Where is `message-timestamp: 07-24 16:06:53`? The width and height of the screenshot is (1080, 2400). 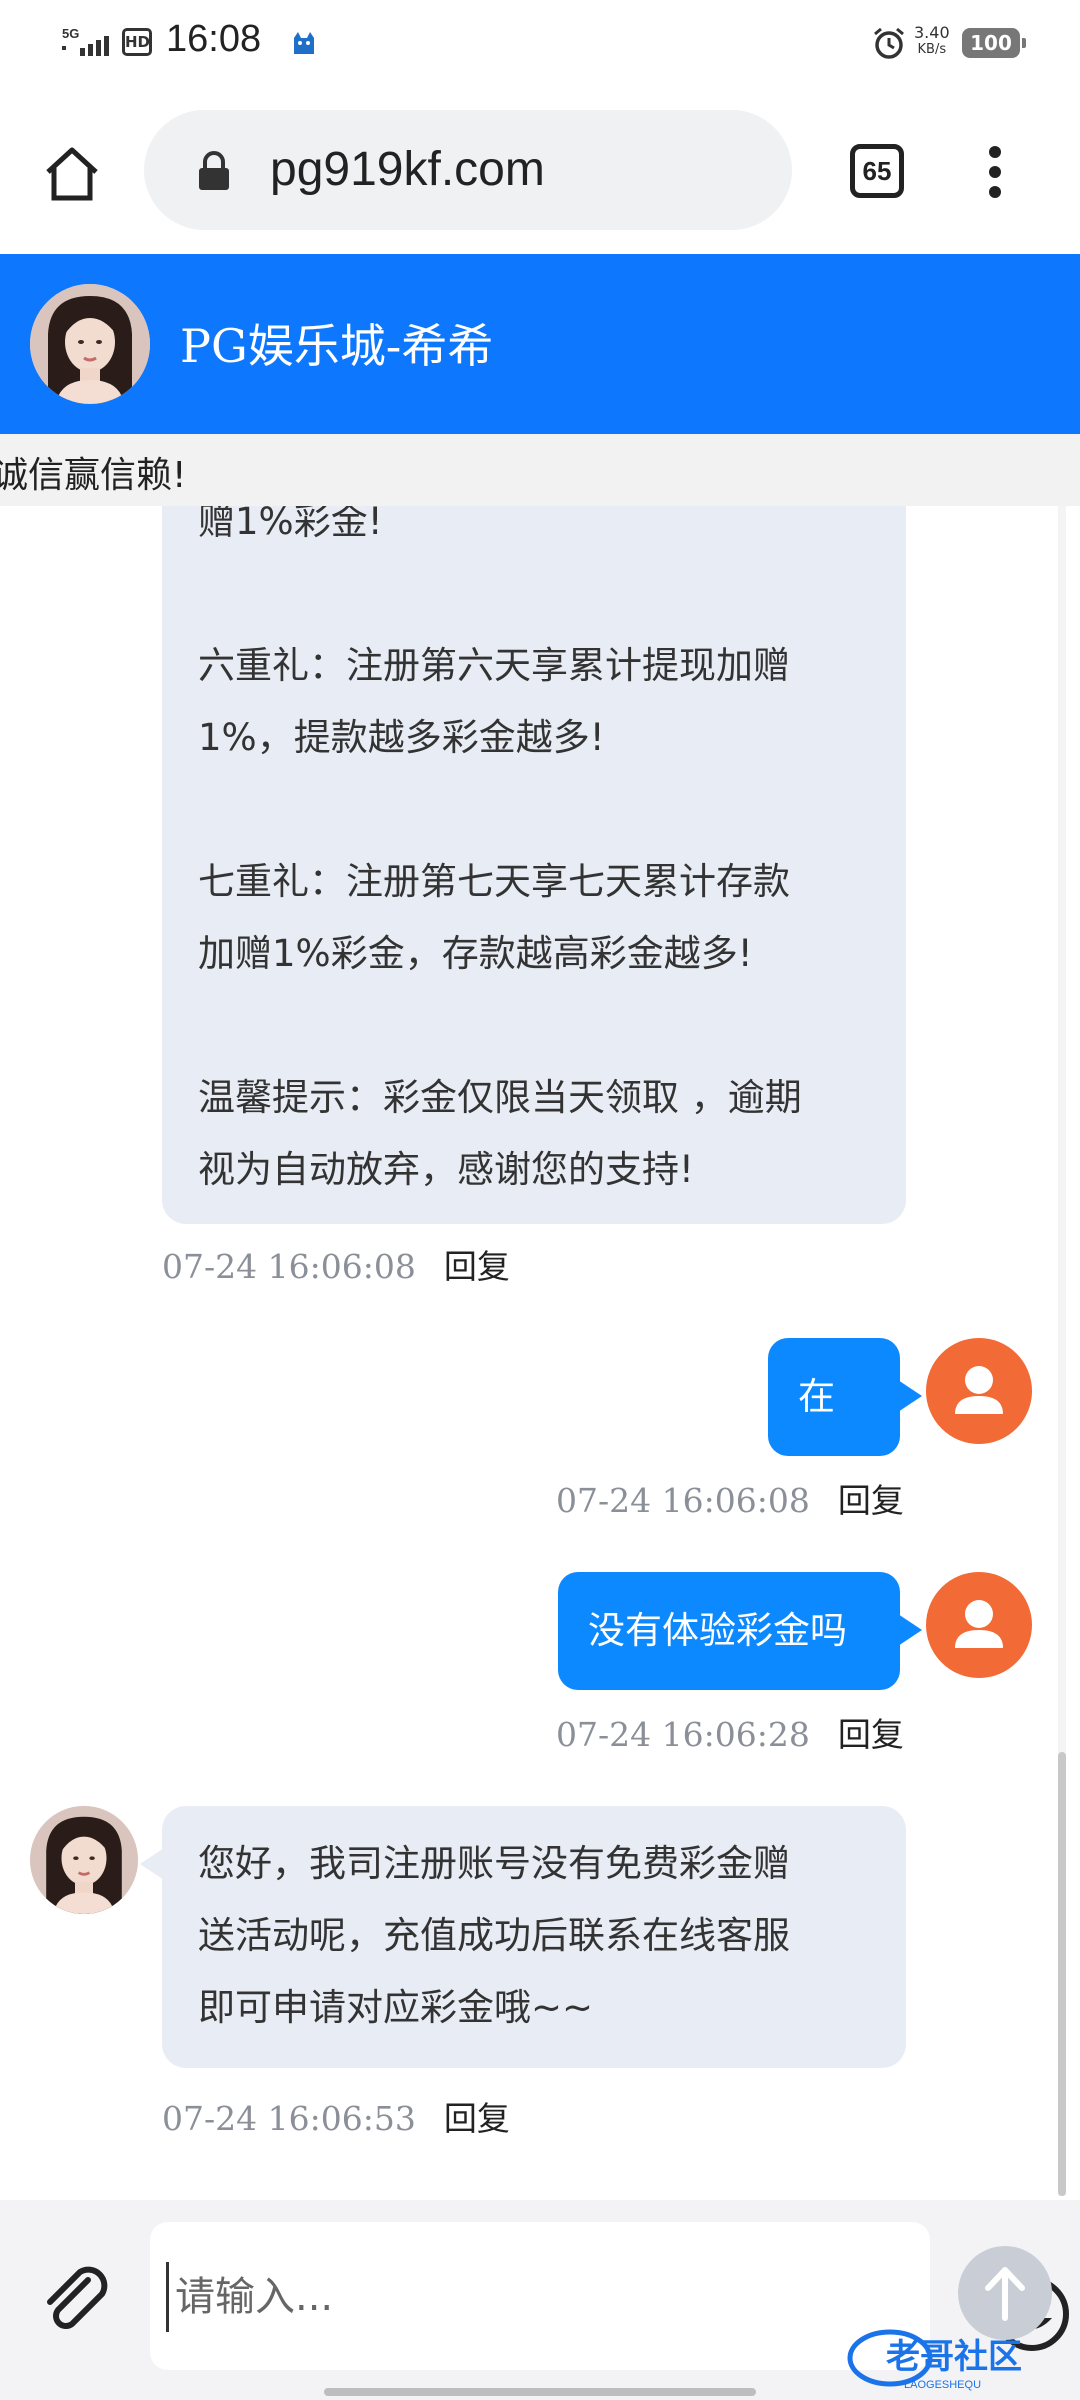 message-timestamp: 07-24 16:06:53 is located at coordinates (289, 2118).